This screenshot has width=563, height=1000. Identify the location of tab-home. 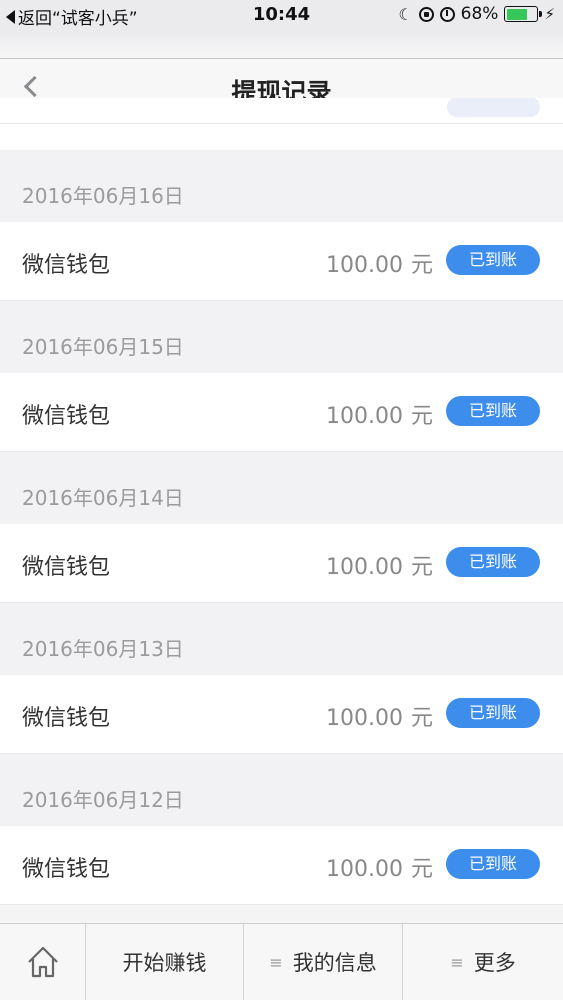
(42, 962).